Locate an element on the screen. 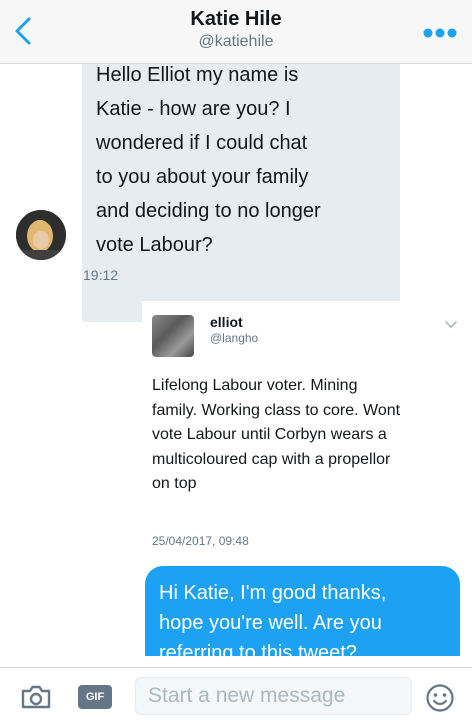 Image resolution: width=472 pixels, height=720 pixels. camera-button is located at coordinates (36, 697).